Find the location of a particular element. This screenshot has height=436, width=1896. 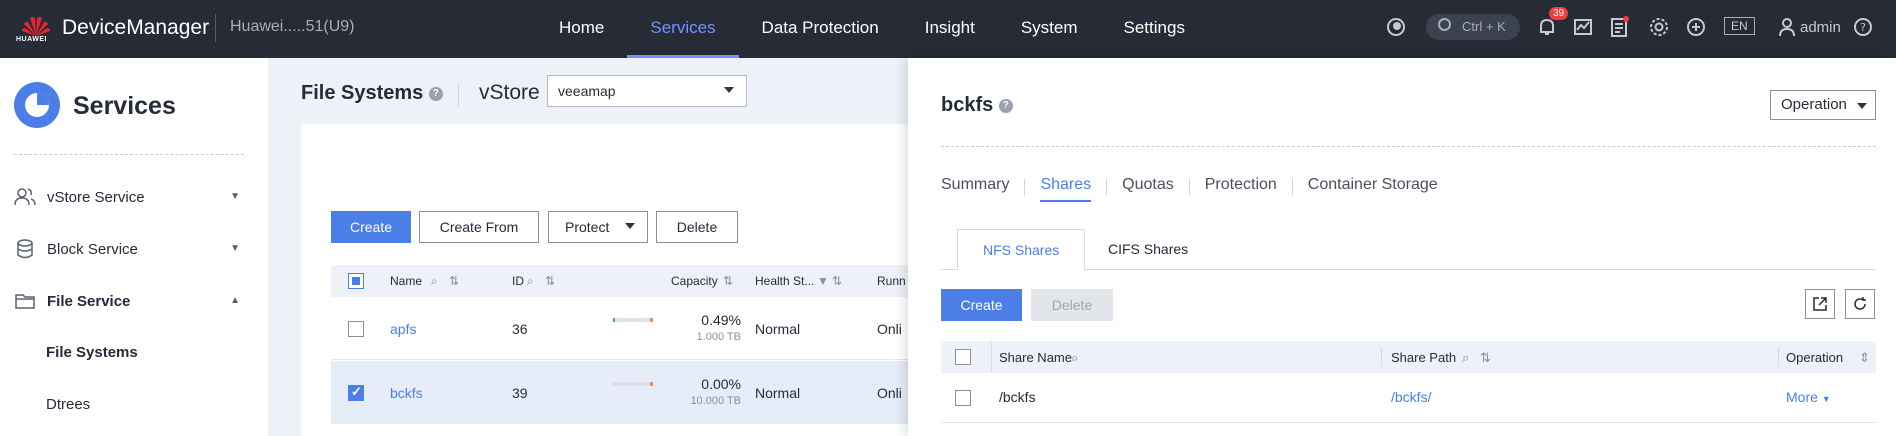

task-icon is located at coordinates (1619, 27).